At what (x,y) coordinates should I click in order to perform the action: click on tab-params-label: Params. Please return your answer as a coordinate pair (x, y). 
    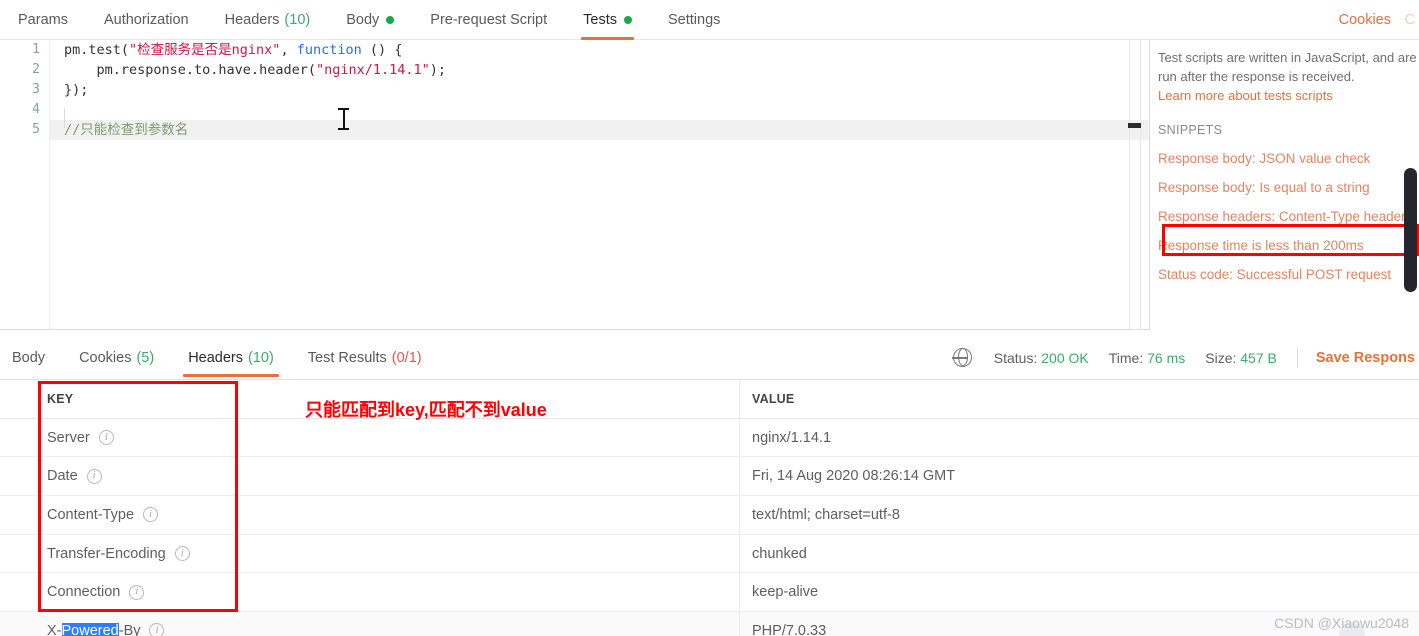
    Looking at the image, I should click on (43, 20).